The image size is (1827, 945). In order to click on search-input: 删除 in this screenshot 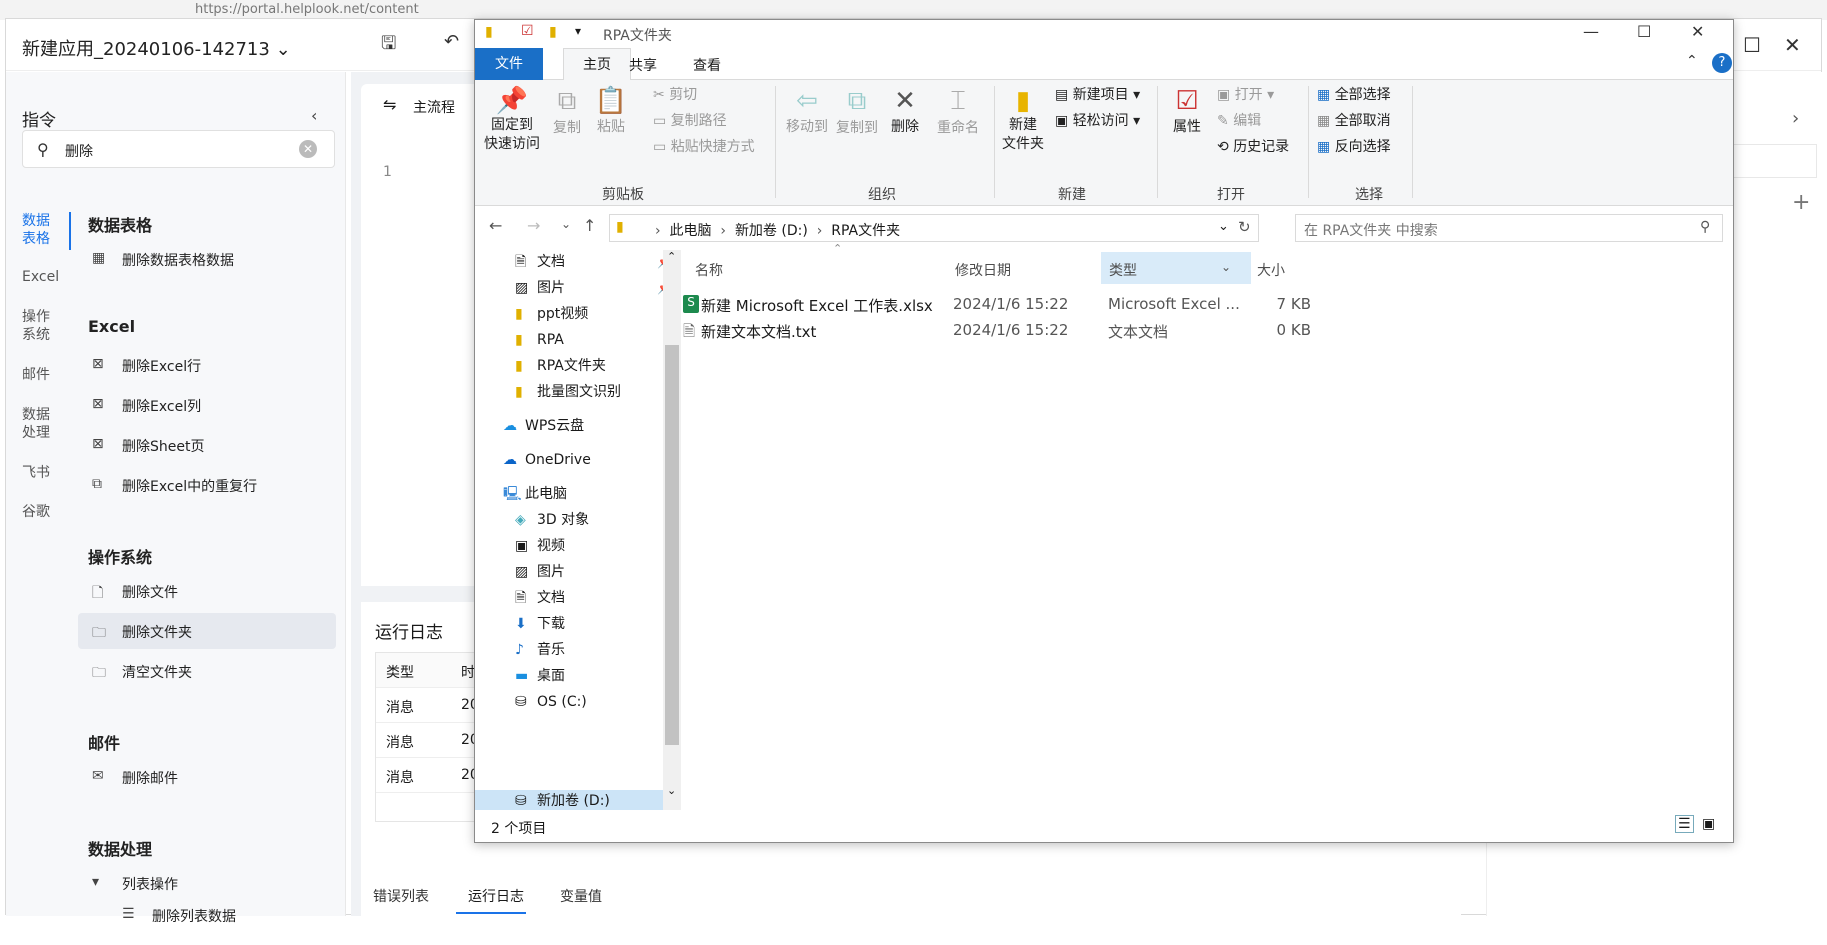, I will do `click(79, 151)`.